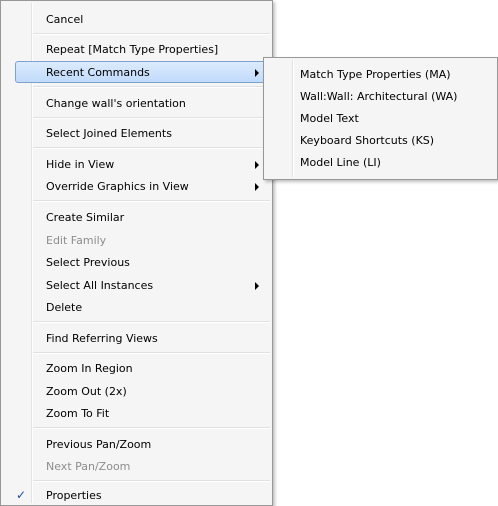  I want to click on submenu-item-label: Model Text, so click(329, 118).